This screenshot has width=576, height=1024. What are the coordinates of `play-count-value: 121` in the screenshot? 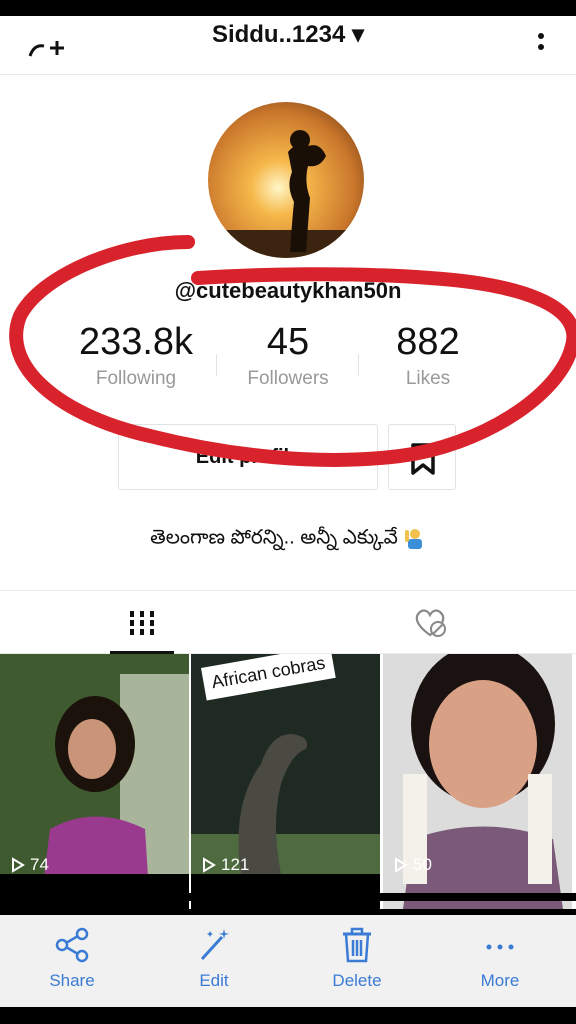 It's located at (235, 864).